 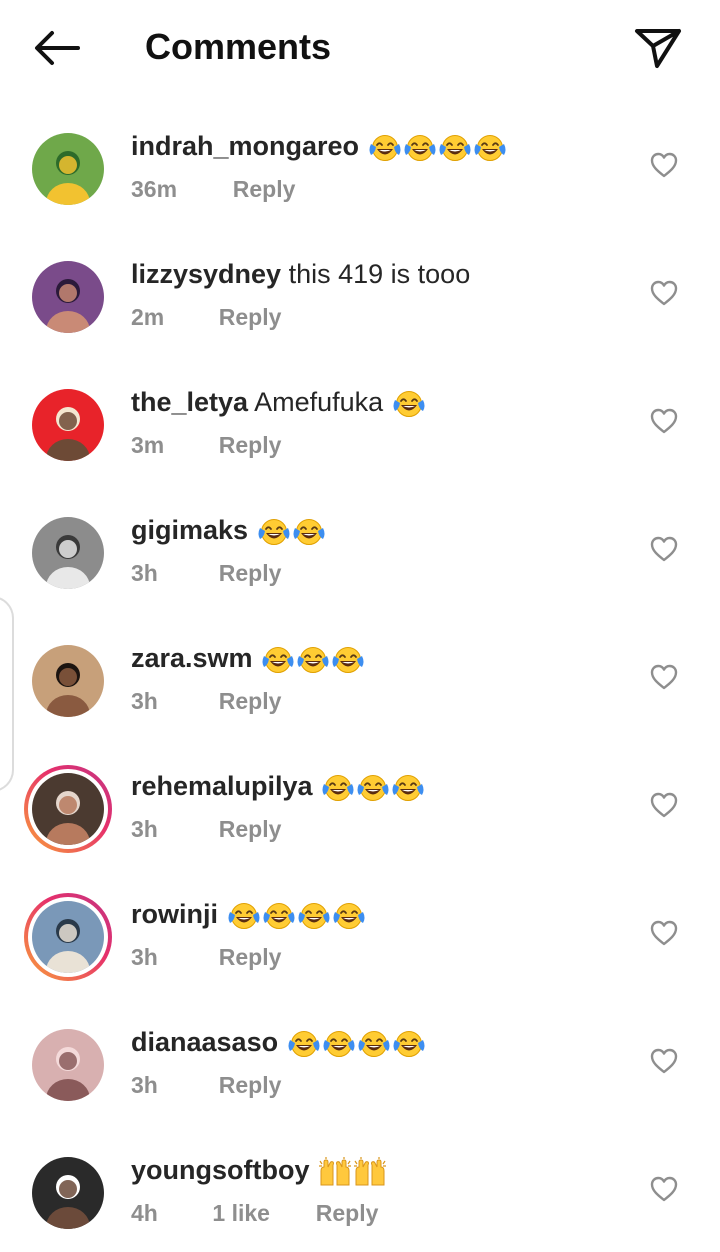 What do you see at coordinates (260, 1213) in the screenshot?
I see `comment-like-count: 1 like` at bounding box center [260, 1213].